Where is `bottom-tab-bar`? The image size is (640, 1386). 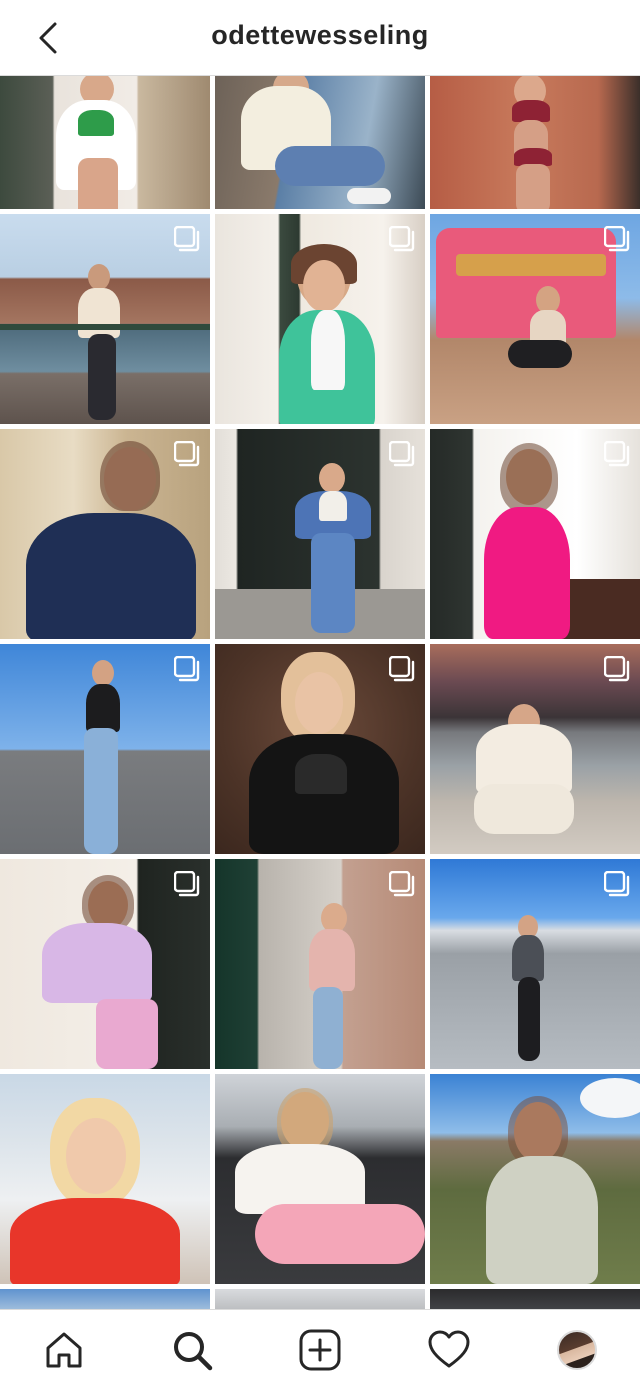 bottom-tab-bar is located at coordinates (320, 1347).